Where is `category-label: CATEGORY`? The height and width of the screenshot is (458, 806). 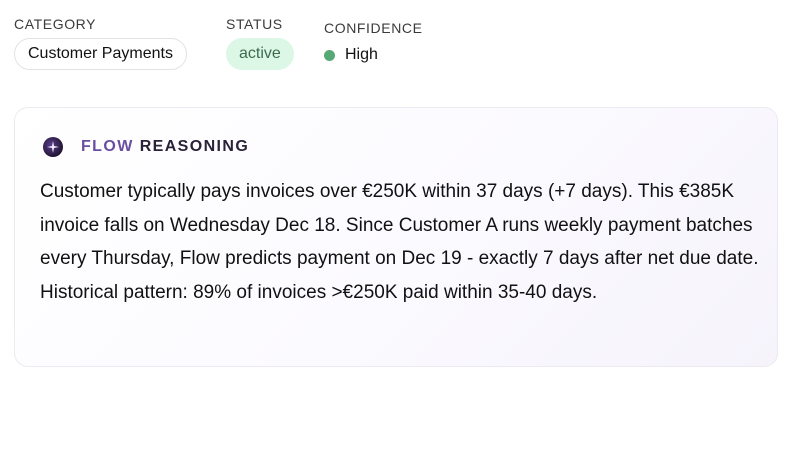
category-label: CATEGORY is located at coordinates (55, 24).